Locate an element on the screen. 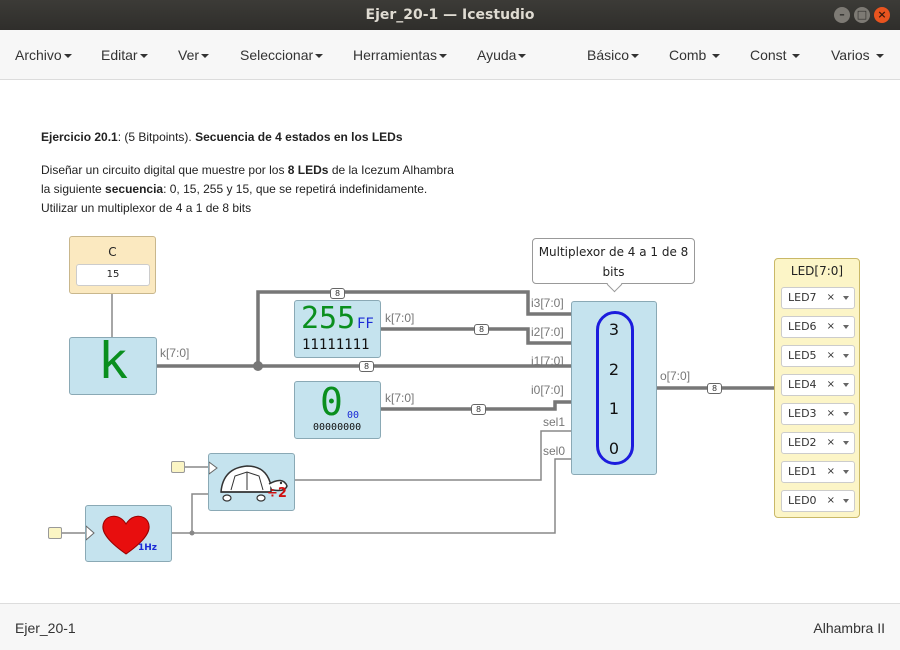 The height and width of the screenshot is (650, 900). constant-binary: 00000000 is located at coordinates (337, 427).